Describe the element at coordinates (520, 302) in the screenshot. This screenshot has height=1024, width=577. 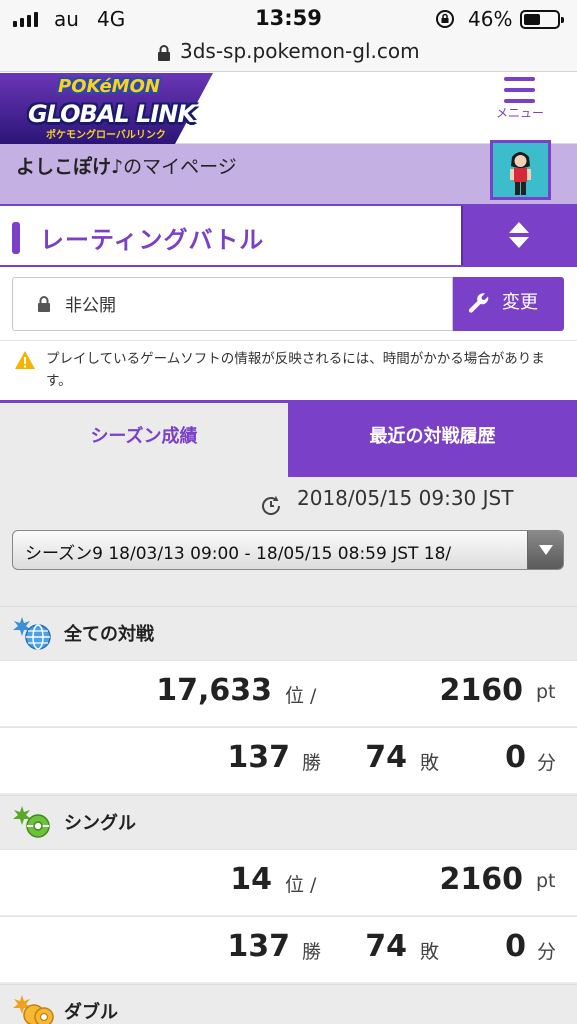
I see `change-label: 変更` at that location.